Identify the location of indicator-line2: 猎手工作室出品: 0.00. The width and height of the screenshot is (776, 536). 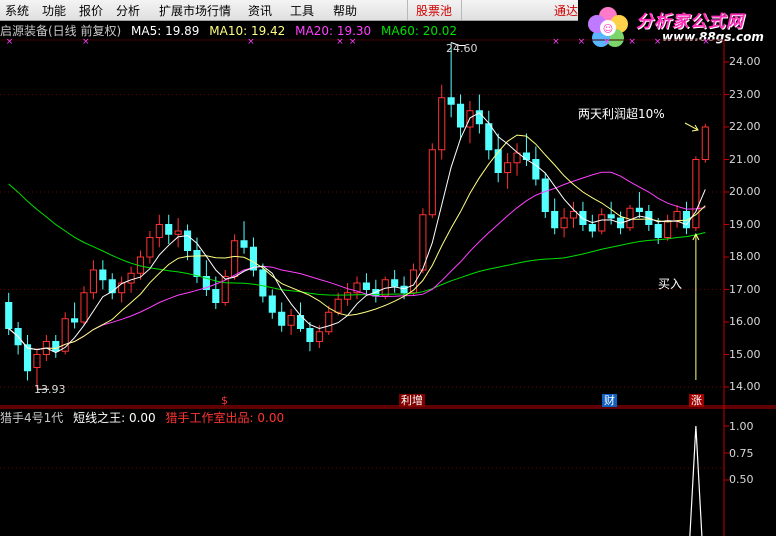
(225, 418).